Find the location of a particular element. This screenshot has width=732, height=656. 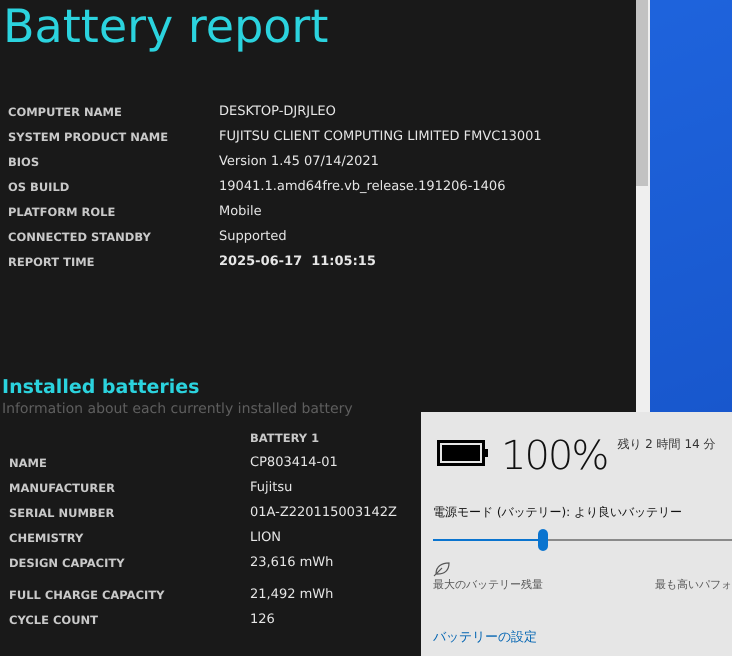

field-label: SERIAL NUMBER is located at coordinates (62, 513).